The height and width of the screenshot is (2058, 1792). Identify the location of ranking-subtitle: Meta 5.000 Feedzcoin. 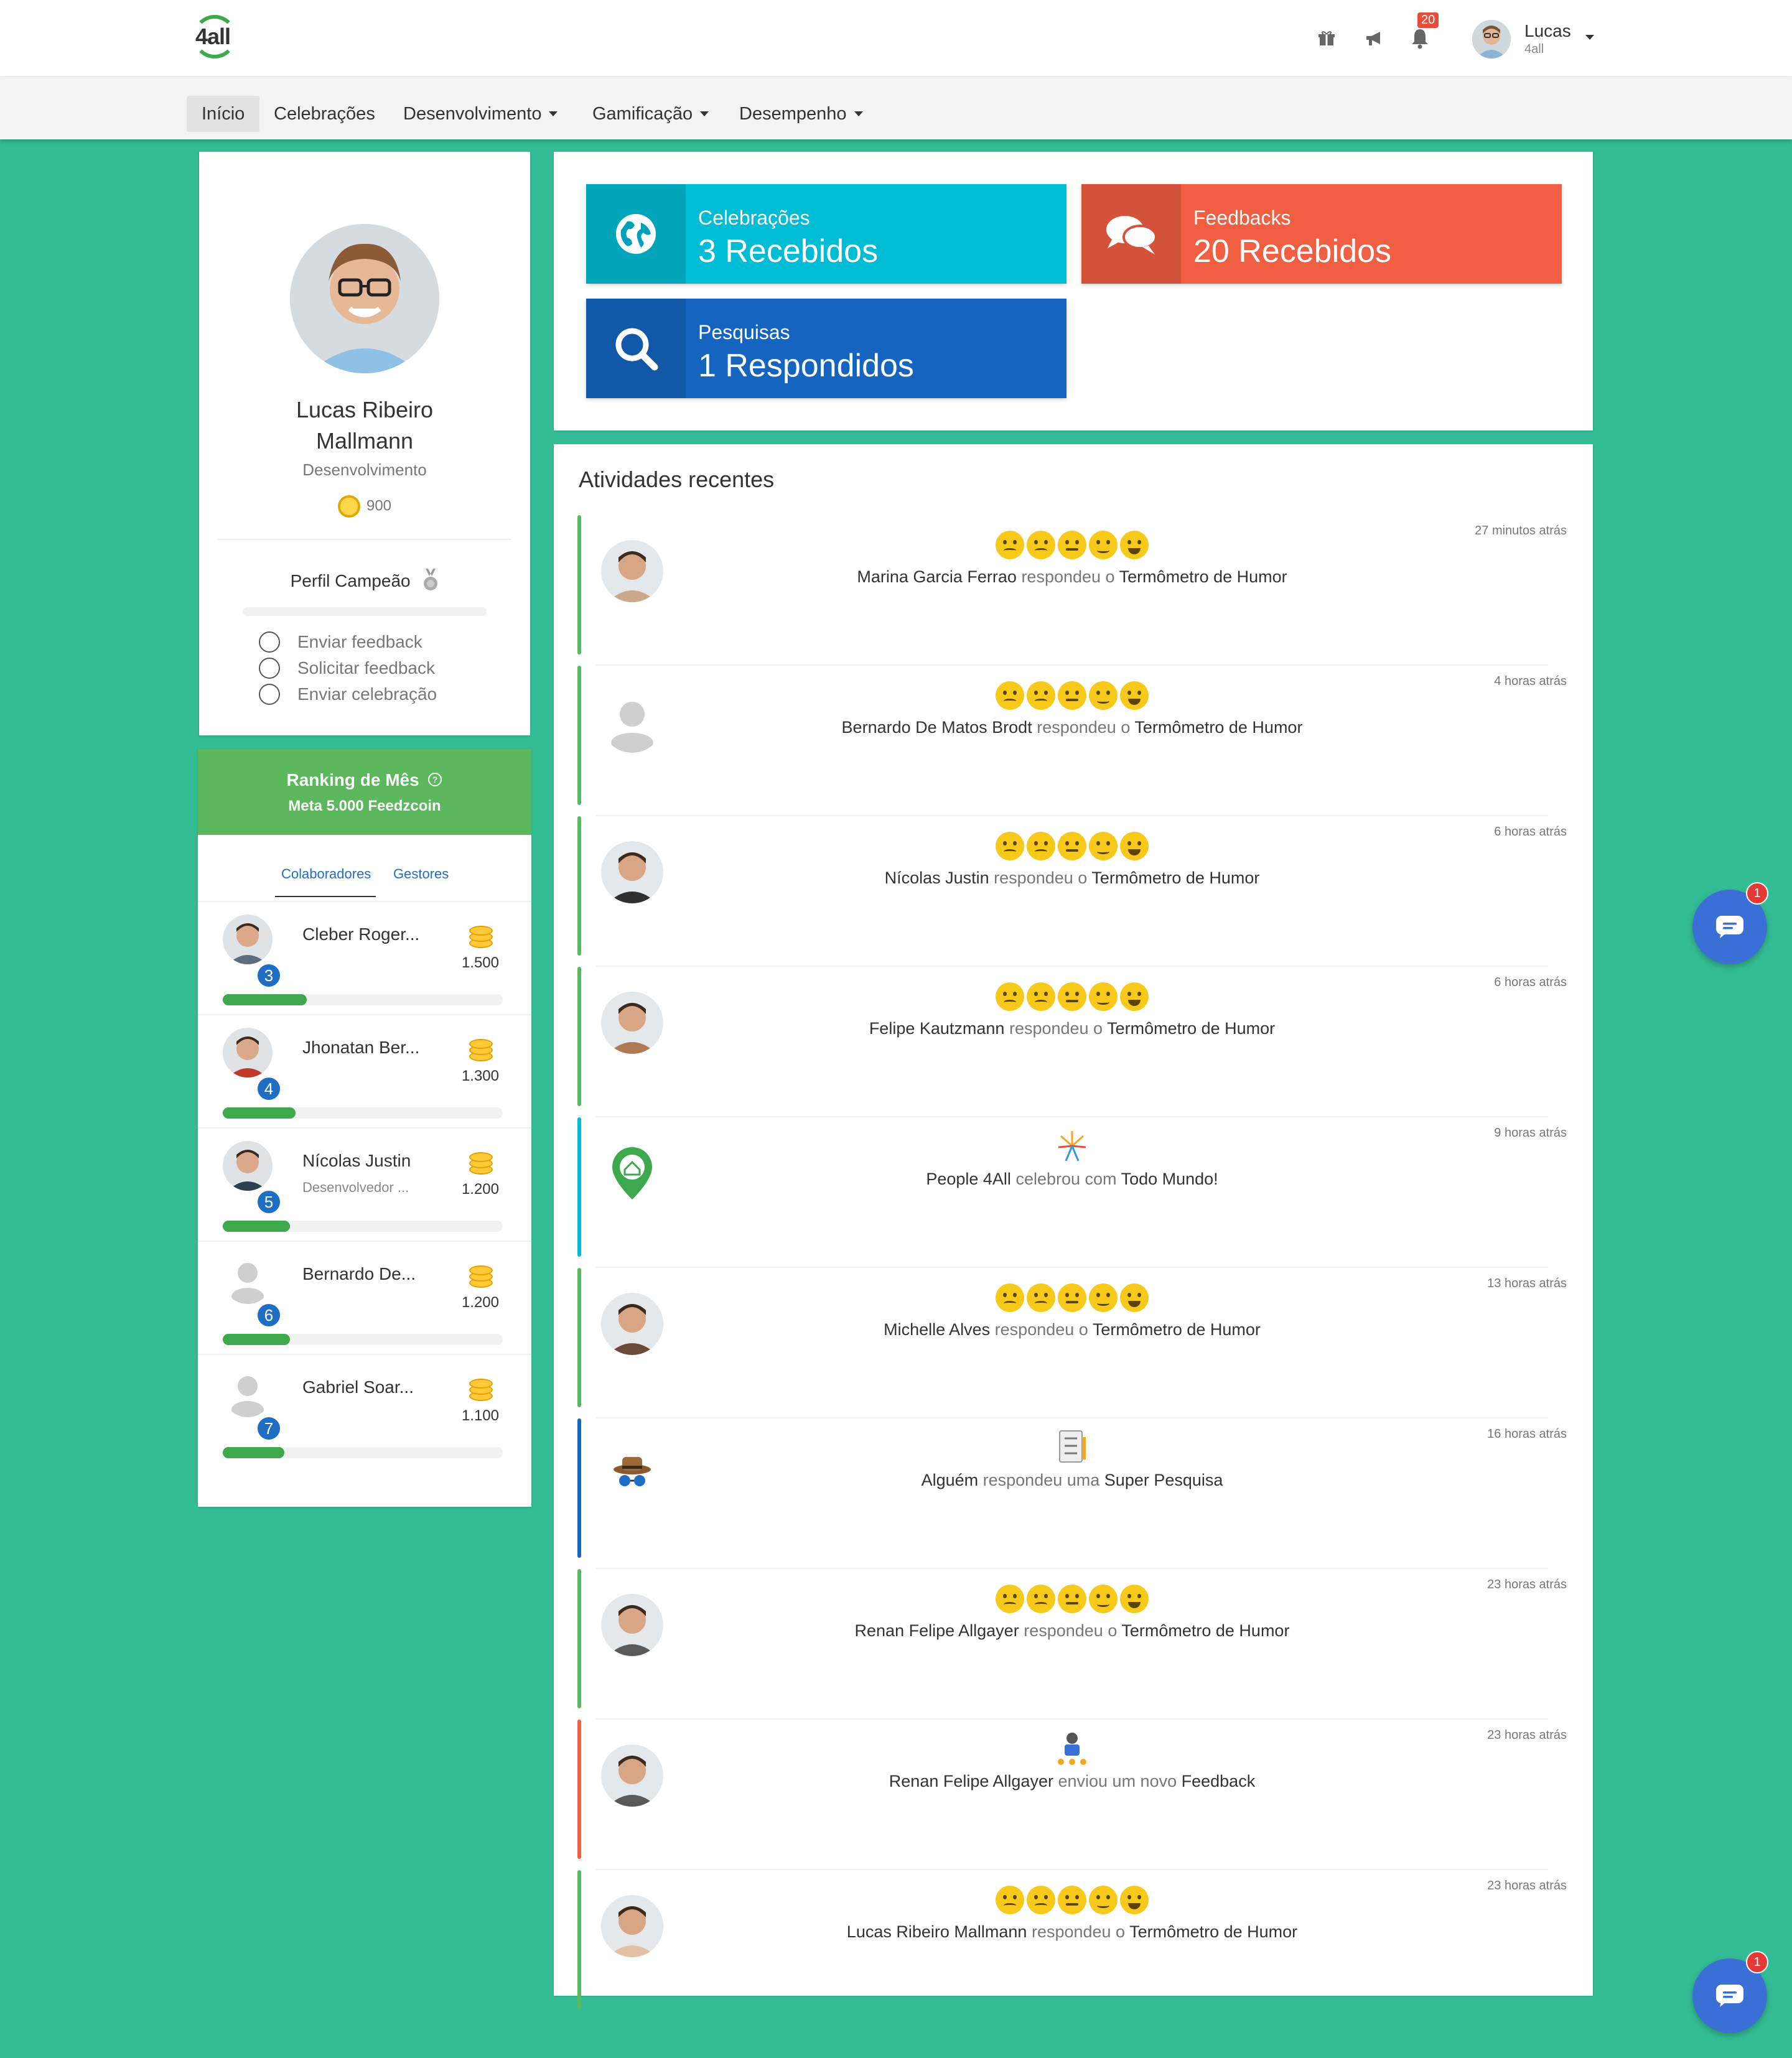
(364, 806).